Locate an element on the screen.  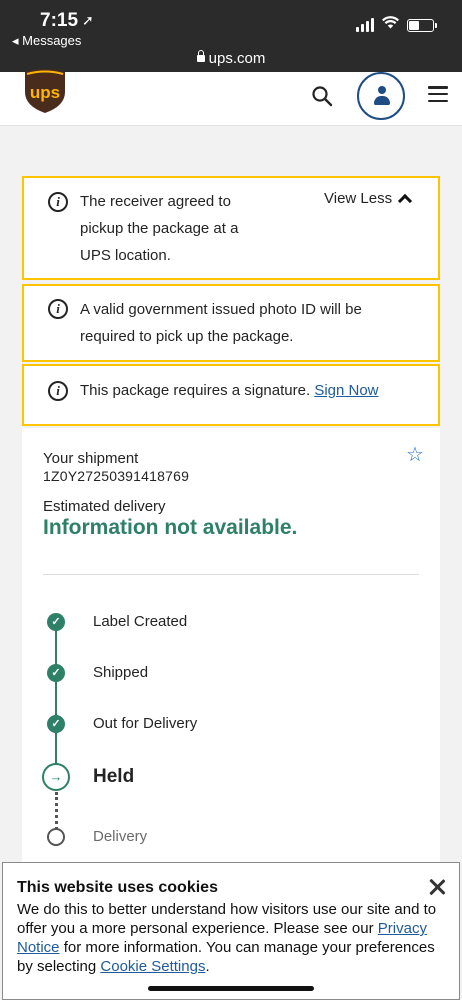
alert-text: This package requires a signature. is located at coordinates (195, 390).